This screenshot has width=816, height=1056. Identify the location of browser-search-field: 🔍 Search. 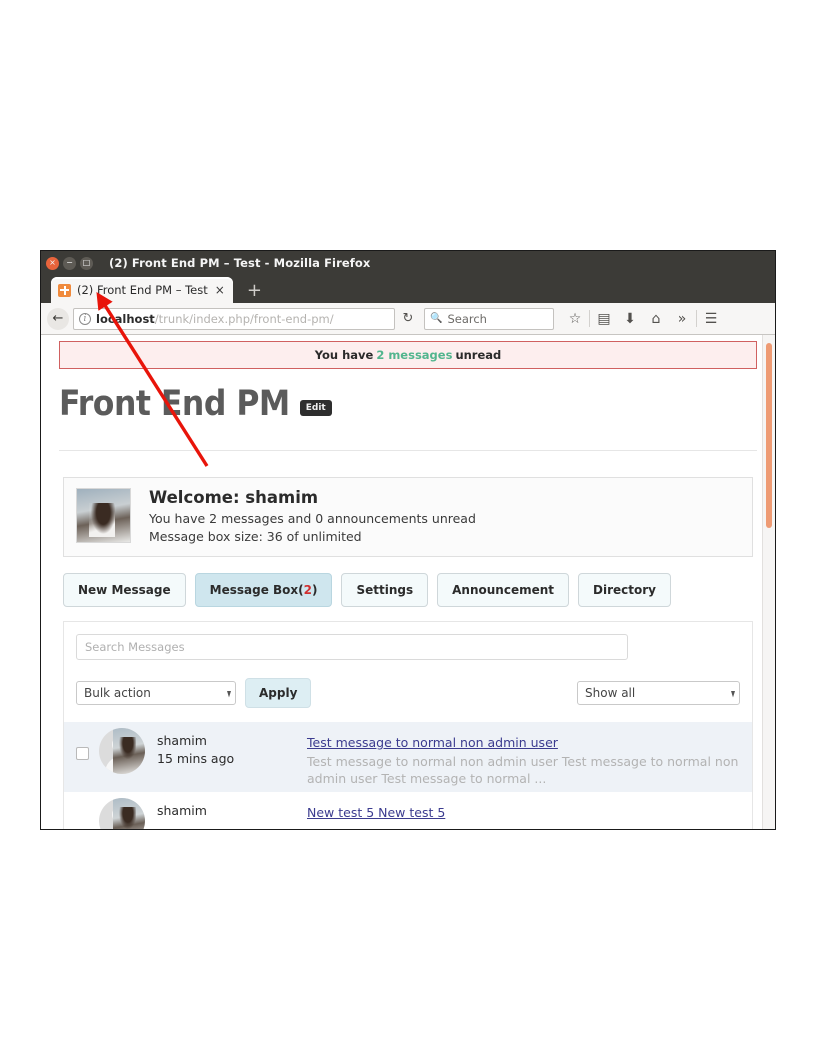
(489, 318).